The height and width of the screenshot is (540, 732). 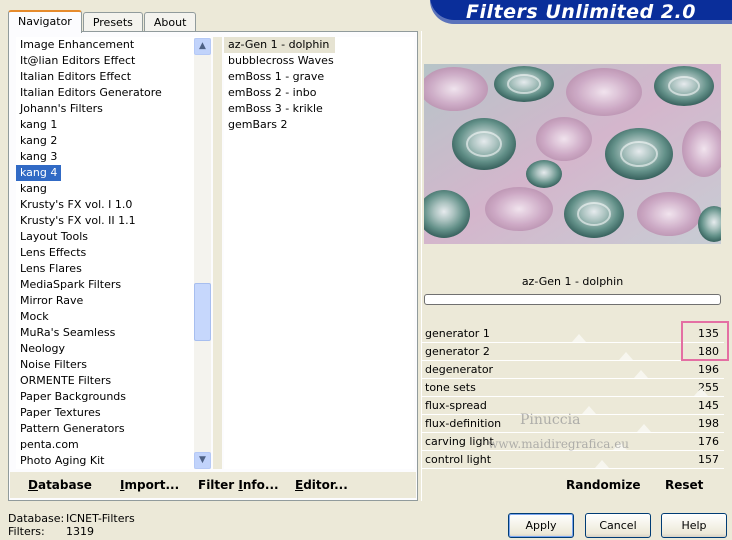 I want to click on tab-navigator: Navigator, so click(x=45, y=21).